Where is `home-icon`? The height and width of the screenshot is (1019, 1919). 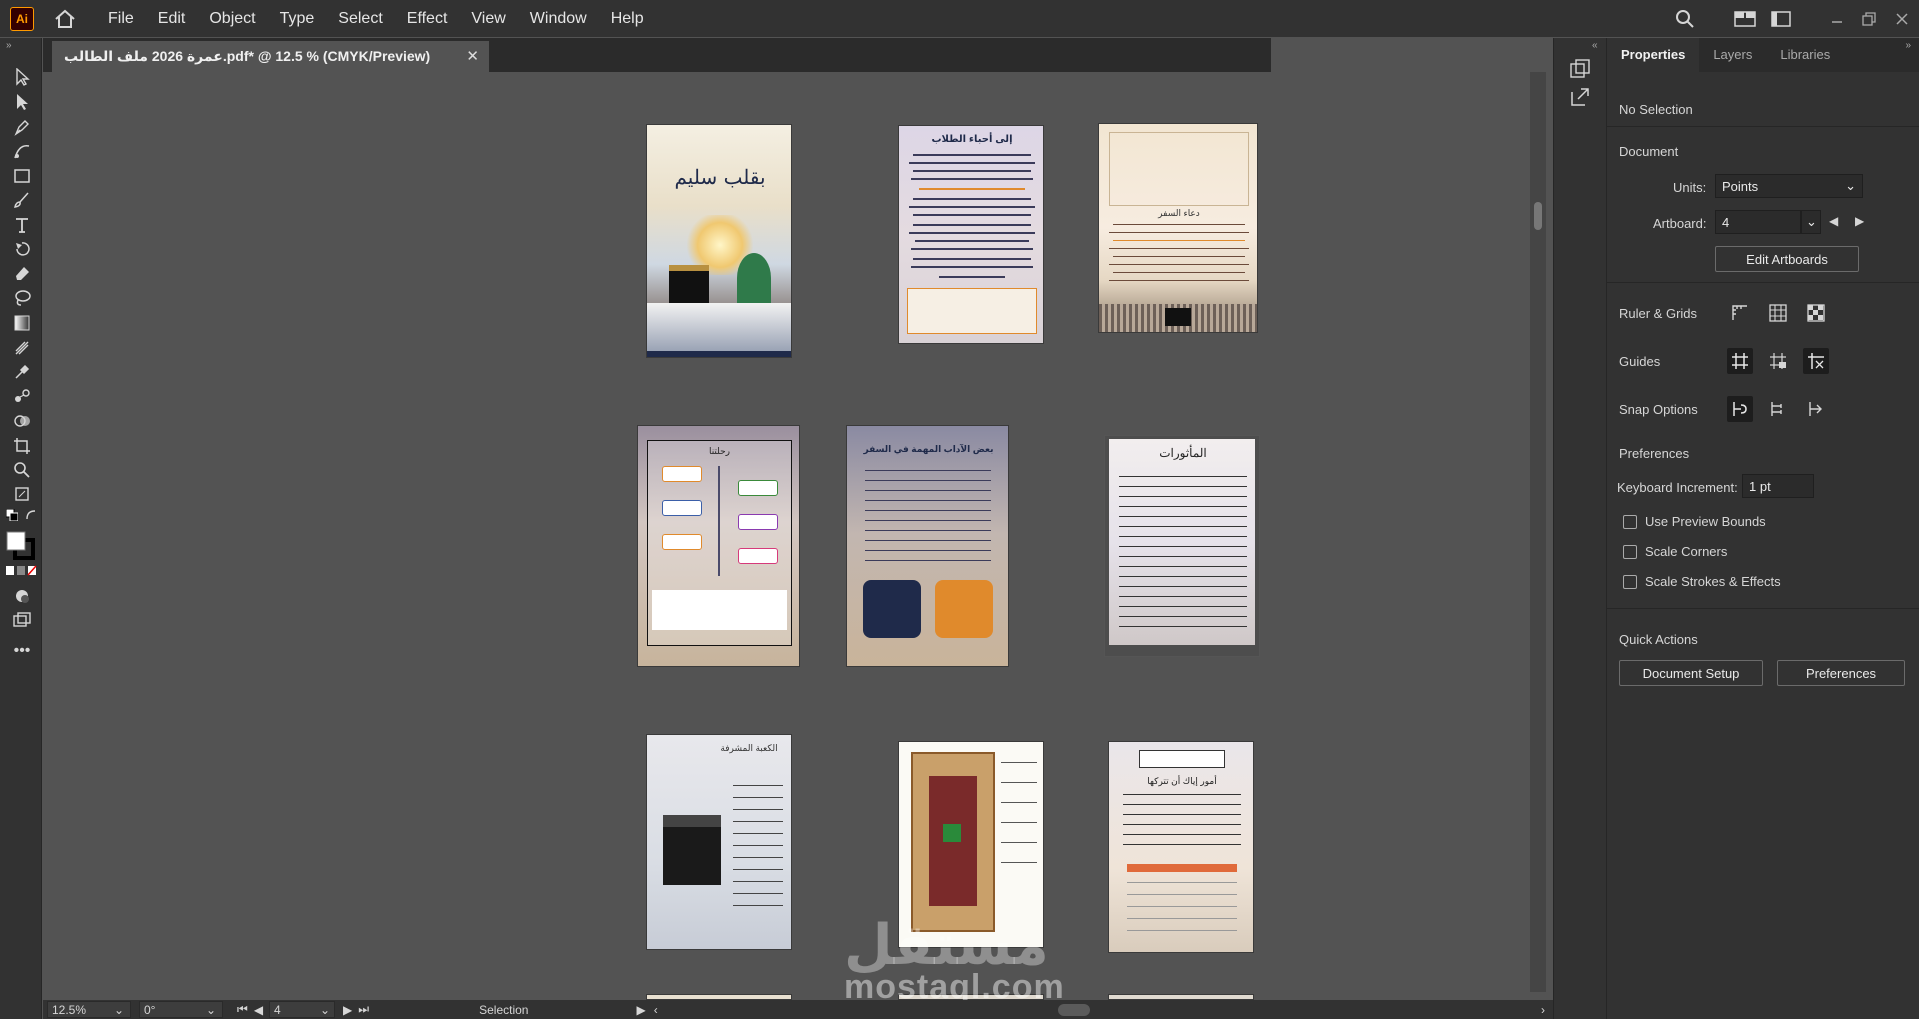
home-icon is located at coordinates (65, 19).